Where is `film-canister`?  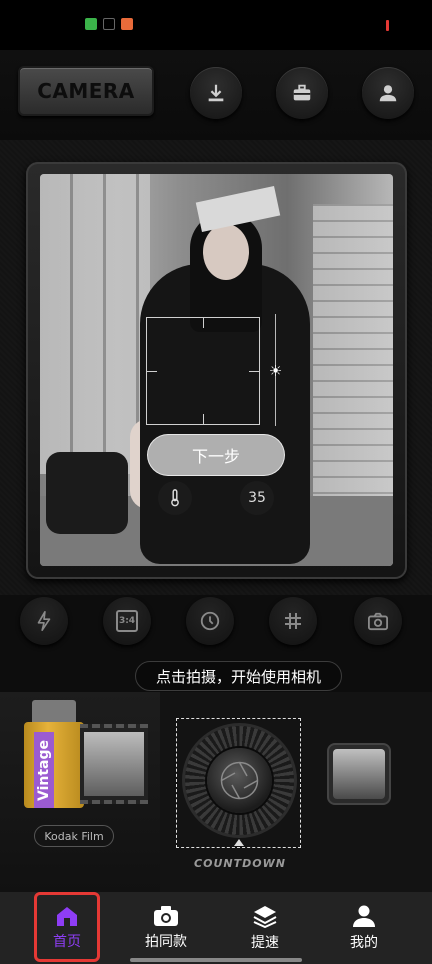
film-canister is located at coordinates (54, 765).